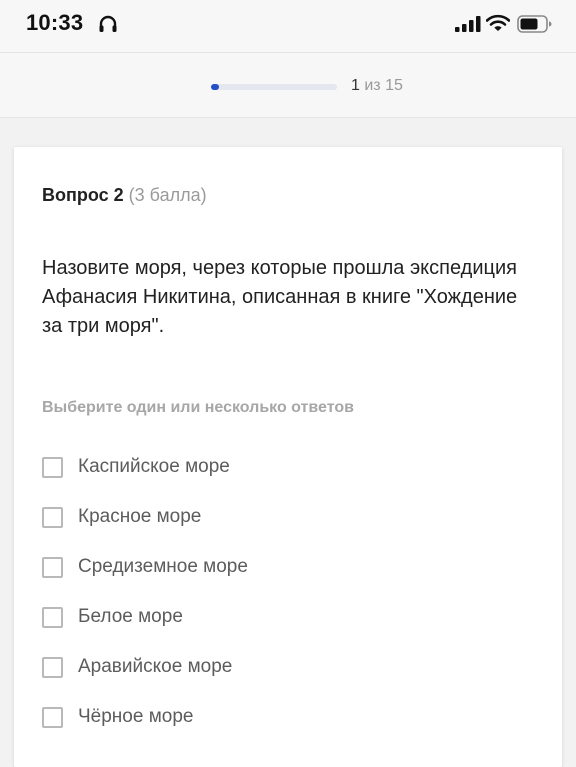 The width and height of the screenshot is (576, 767). What do you see at coordinates (282, 517) in the screenshot?
I see `option-red-sea: Красное море` at bounding box center [282, 517].